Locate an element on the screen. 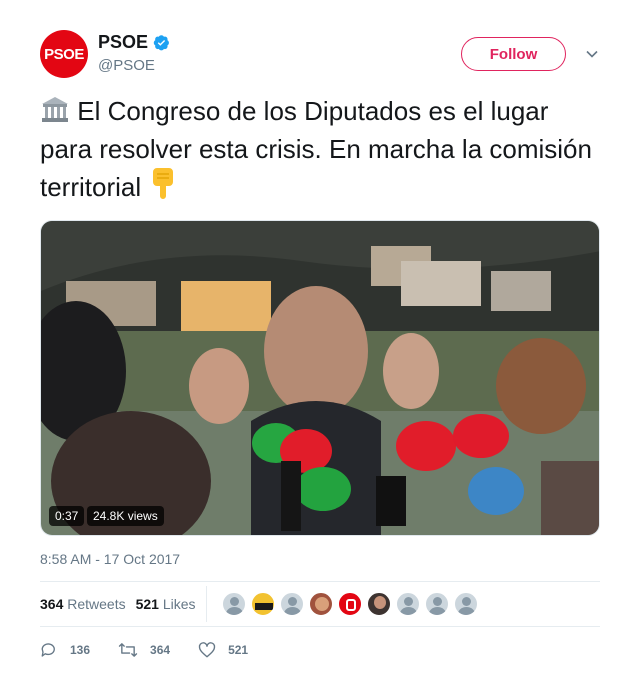  handle: @PSOE is located at coordinates (134, 65).